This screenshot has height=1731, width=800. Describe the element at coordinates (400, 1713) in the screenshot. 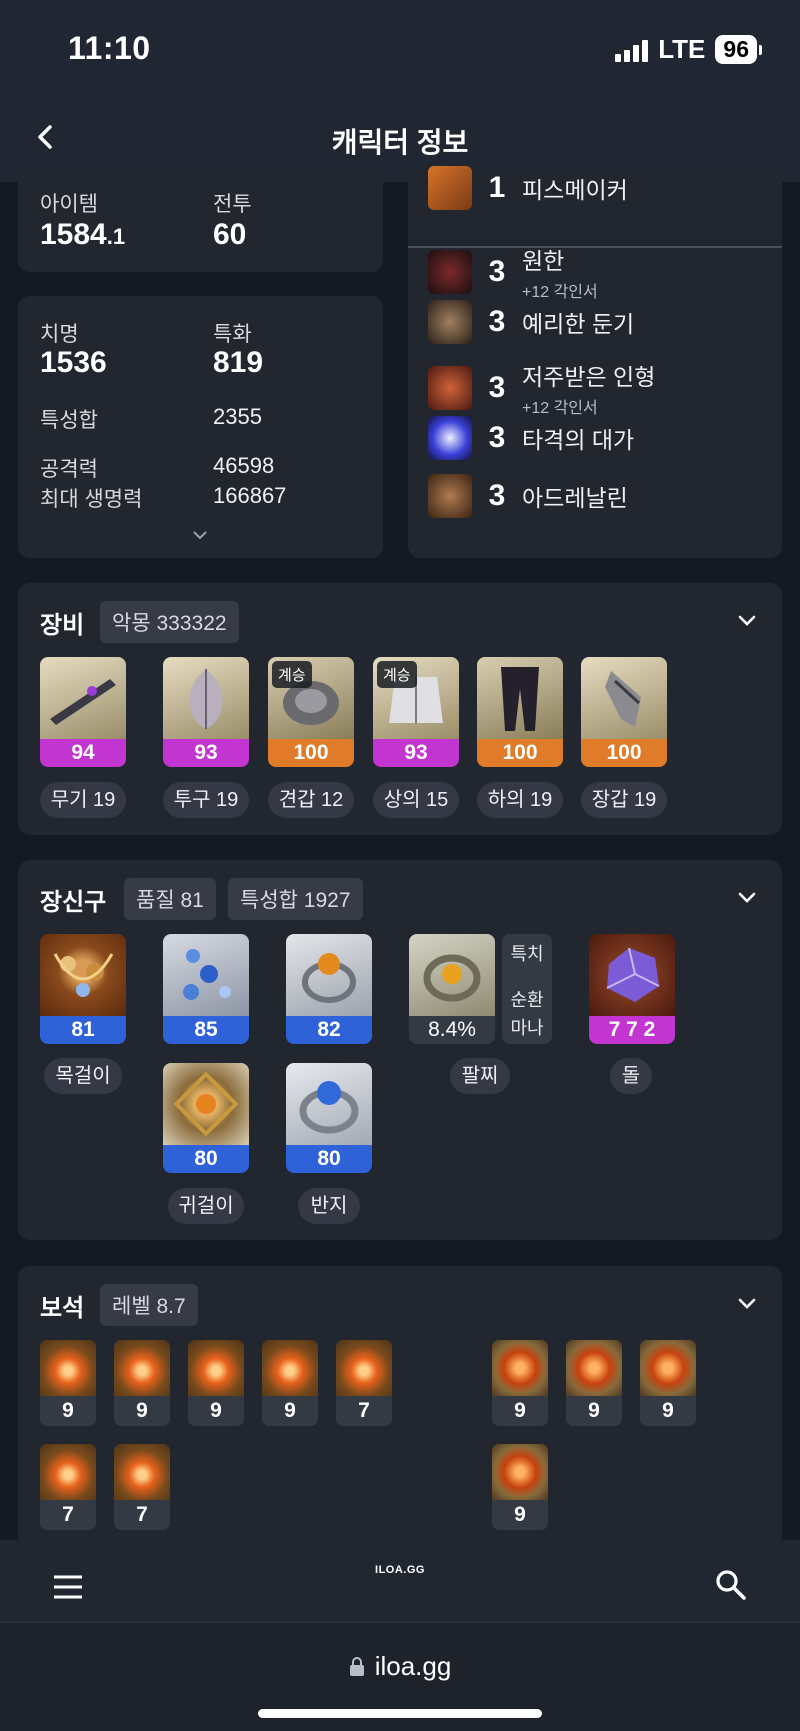

I see `home-indicator` at that location.